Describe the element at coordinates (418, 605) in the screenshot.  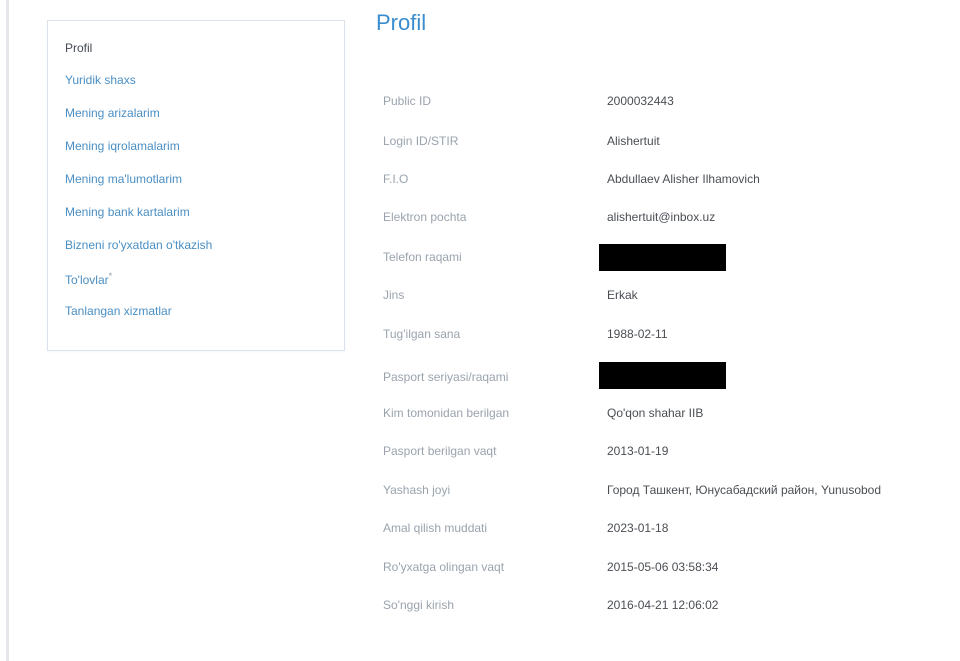
I see `field-label: So'nggi kirish` at that location.